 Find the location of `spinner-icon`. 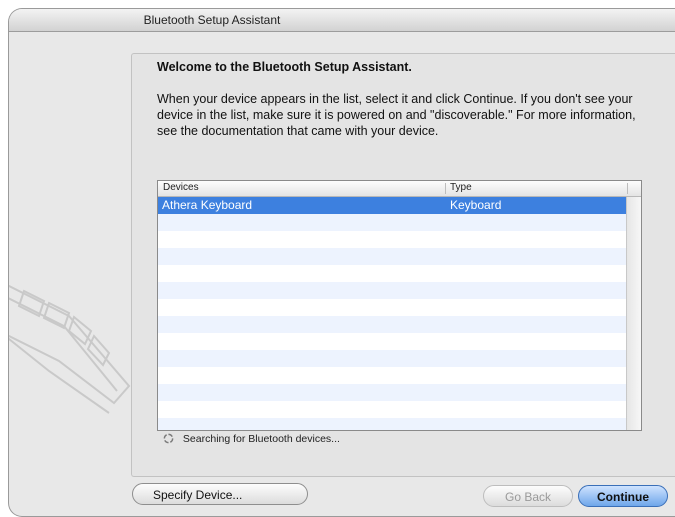

spinner-icon is located at coordinates (168, 438).